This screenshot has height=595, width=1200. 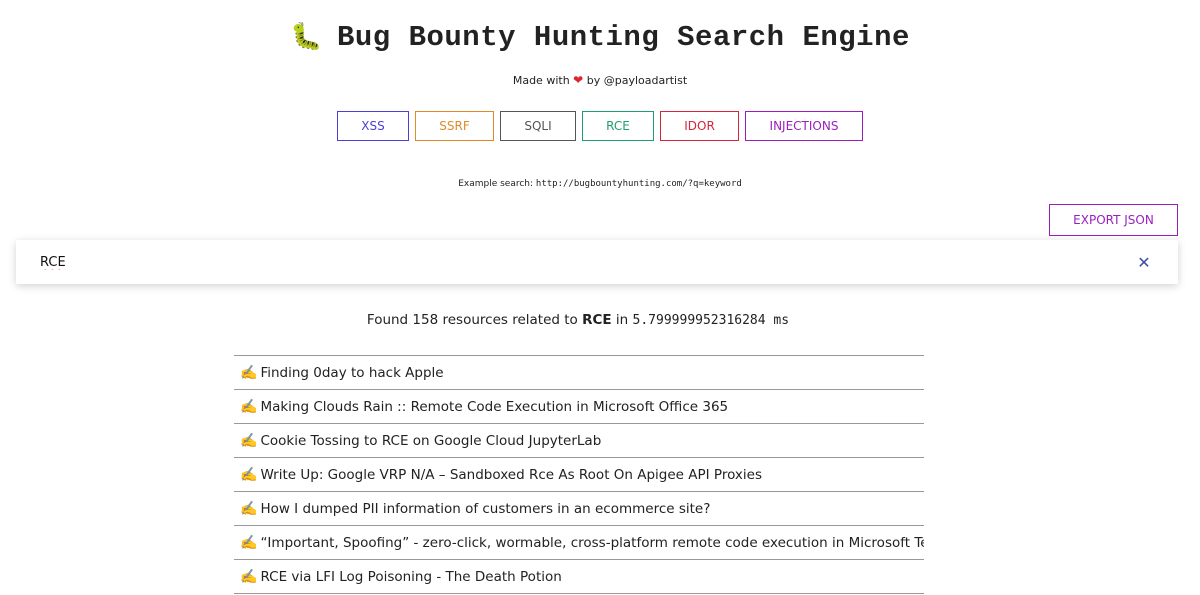 I want to click on caterpillar-icon: 🐛, so click(x=306, y=38).